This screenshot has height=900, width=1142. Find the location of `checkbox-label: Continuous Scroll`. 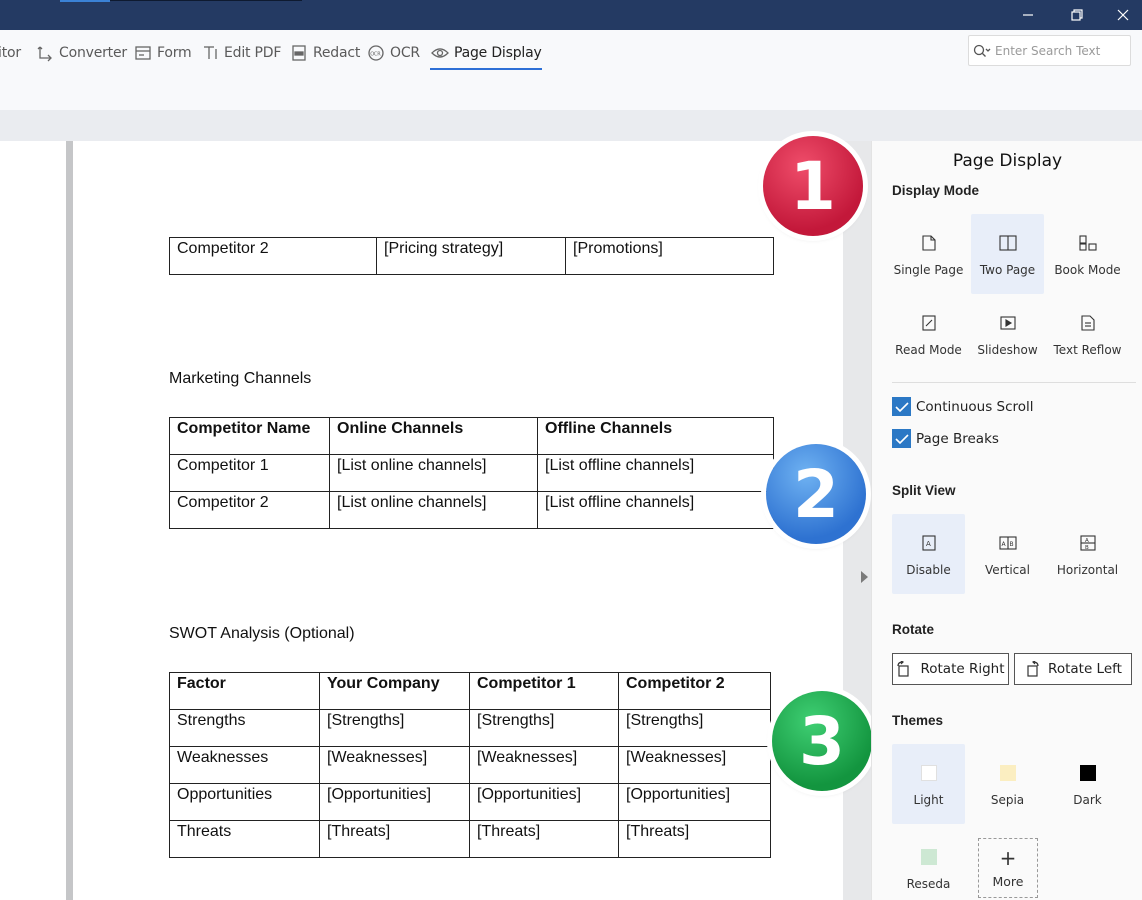

checkbox-label: Continuous Scroll is located at coordinates (975, 406).